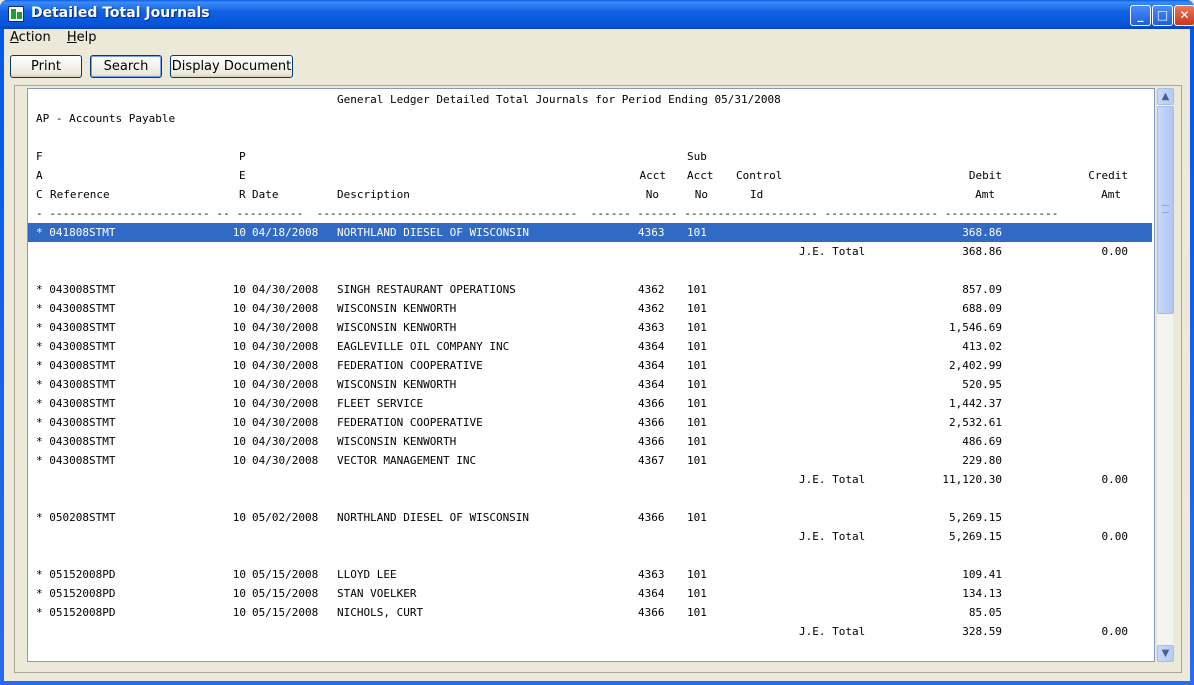 This screenshot has width=1194, height=685. Describe the element at coordinates (590, 536) in the screenshot. I see `je-total-row: J.E. Total 5,269.15 0.00` at that location.